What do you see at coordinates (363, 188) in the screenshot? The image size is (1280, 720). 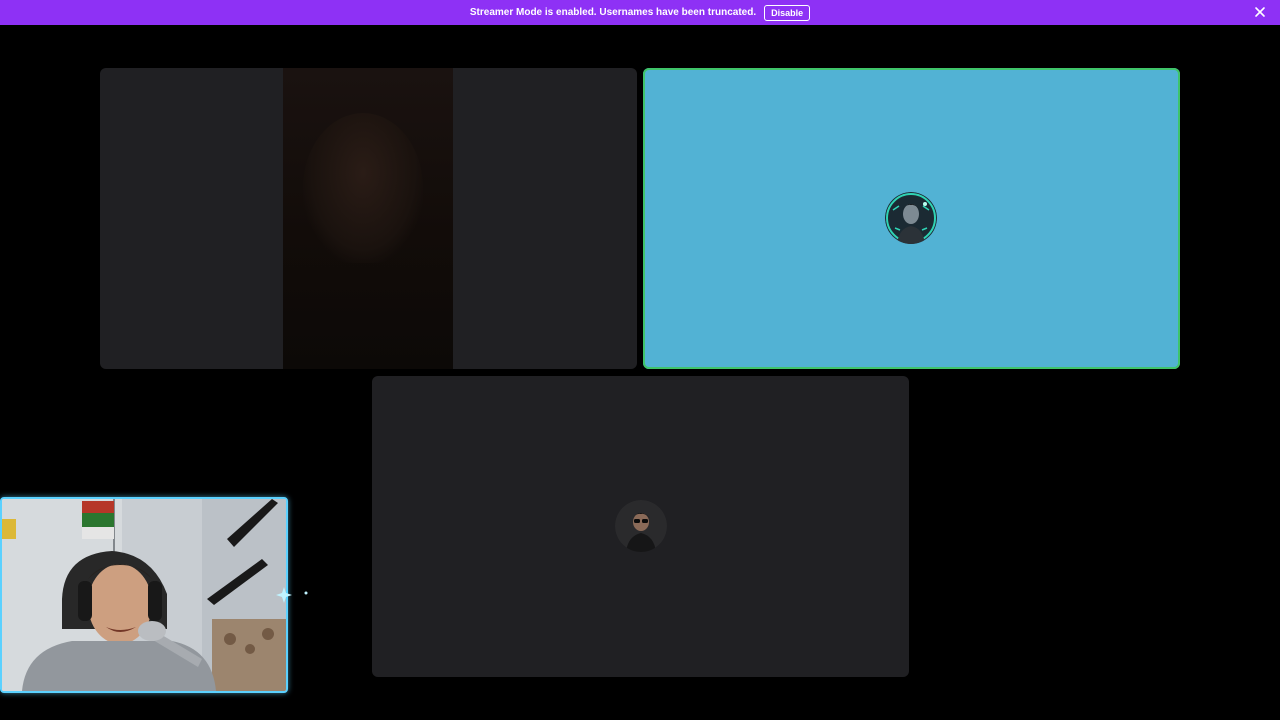 I see `participant-video-silhouette` at bounding box center [363, 188].